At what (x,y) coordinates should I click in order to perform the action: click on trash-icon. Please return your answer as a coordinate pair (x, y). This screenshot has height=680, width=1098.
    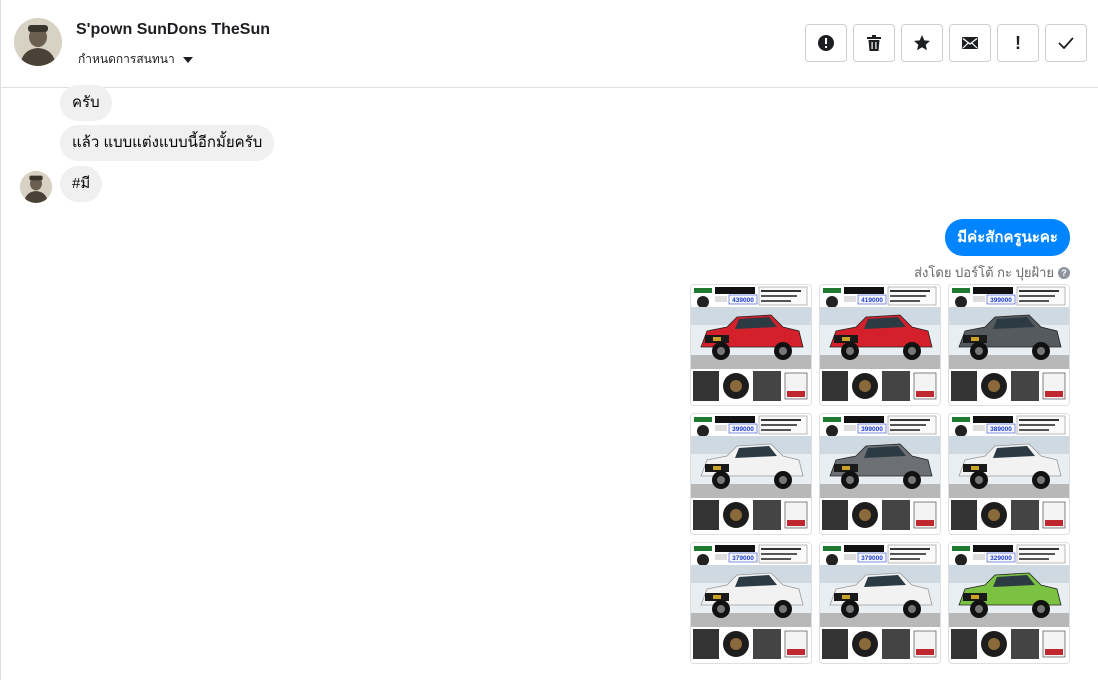
    Looking at the image, I should click on (874, 43).